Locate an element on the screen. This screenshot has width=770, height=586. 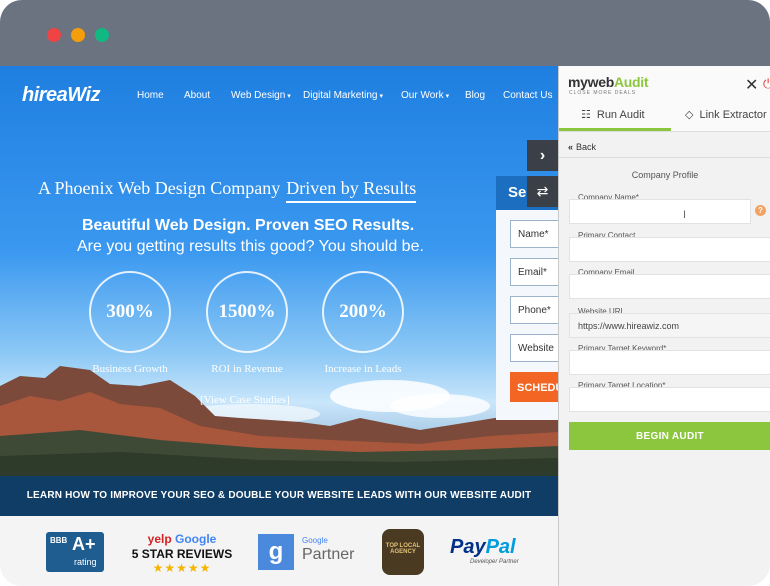
bbb-badge: BBB A+ rating is located at coordinates (75, 552).